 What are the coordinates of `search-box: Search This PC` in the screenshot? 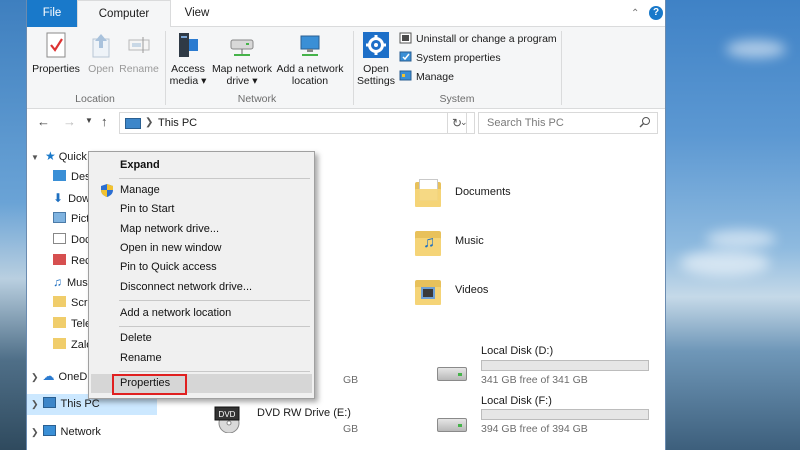 It's located at (568, 123).